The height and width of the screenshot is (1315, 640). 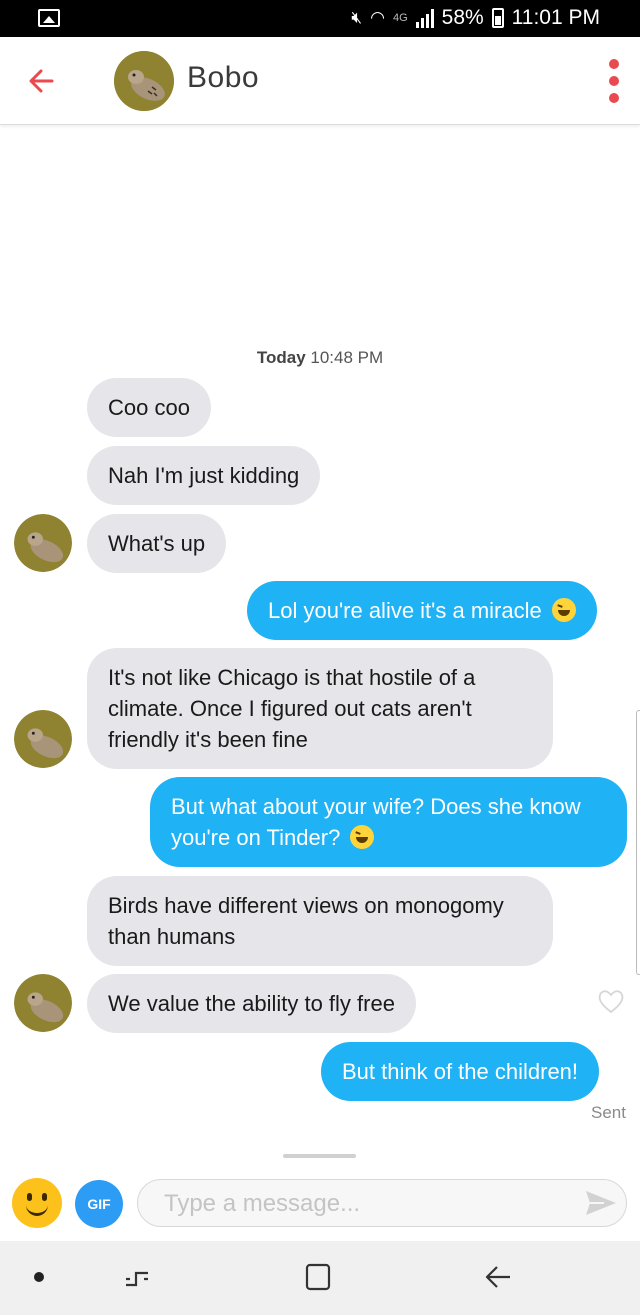 What do you see at coordinates (614, 81) in the screenshot?
I see `kebab-menu-icon` at bounding box center [614, 81].